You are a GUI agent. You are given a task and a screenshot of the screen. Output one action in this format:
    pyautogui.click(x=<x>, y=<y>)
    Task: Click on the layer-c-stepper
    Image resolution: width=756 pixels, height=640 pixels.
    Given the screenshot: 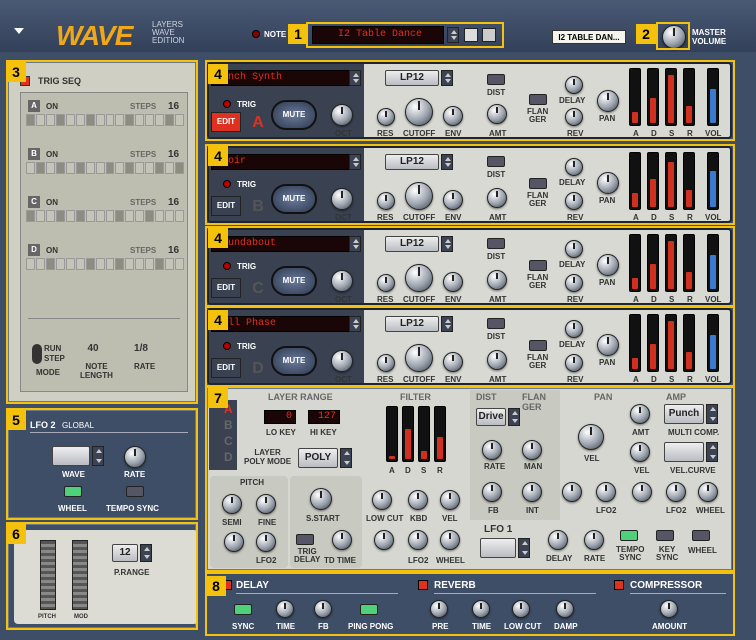 What is the action you would take?
    pyautogui.click(x=355, y=244)
    